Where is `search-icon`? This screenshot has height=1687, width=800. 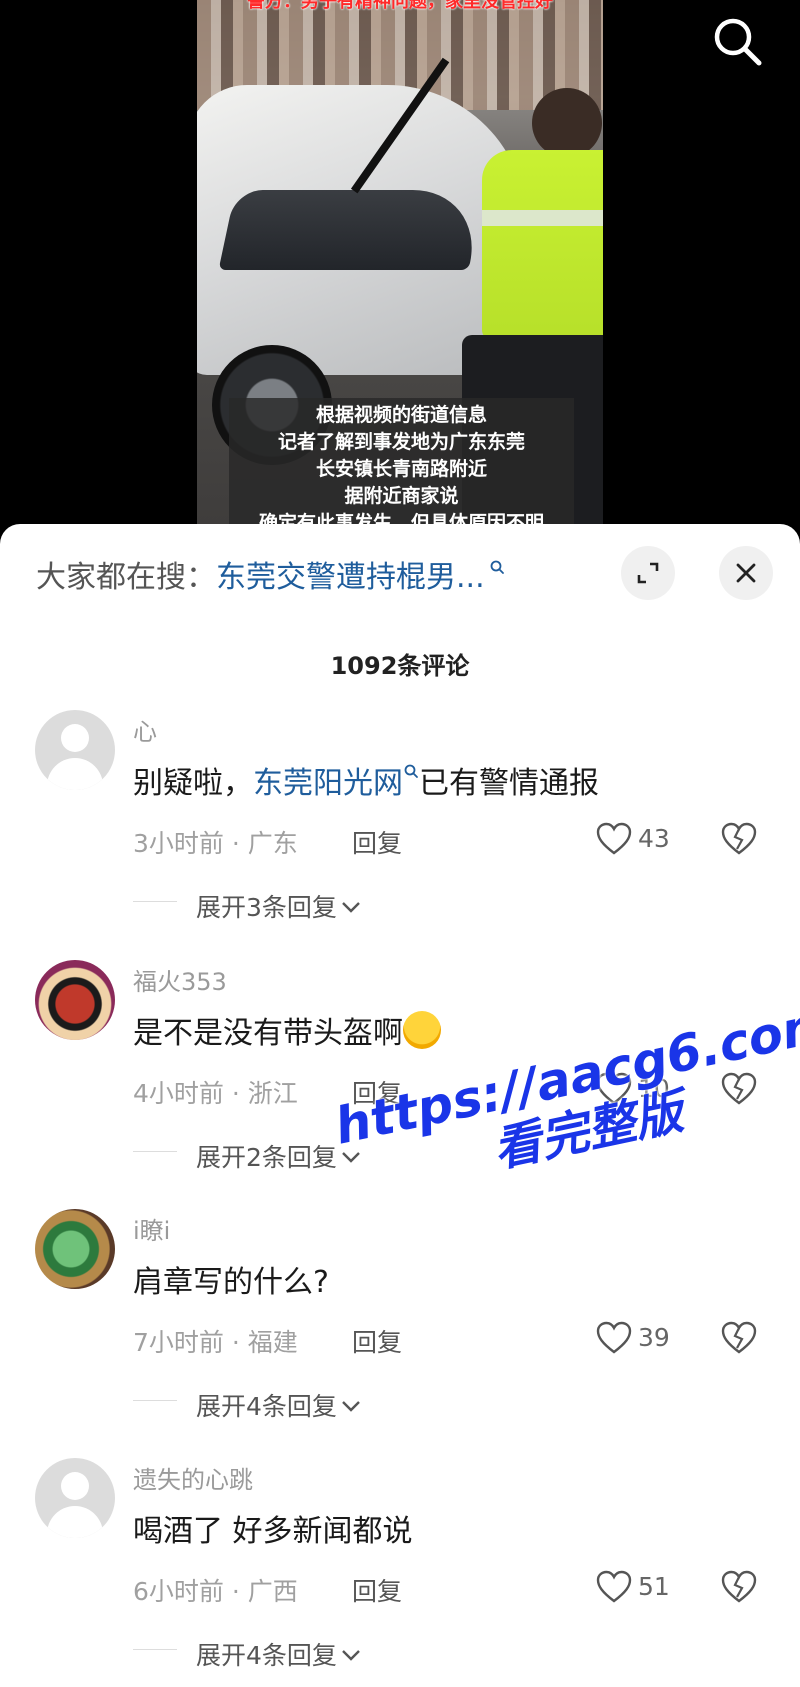 search-icon is located at coordinates (738, 42).